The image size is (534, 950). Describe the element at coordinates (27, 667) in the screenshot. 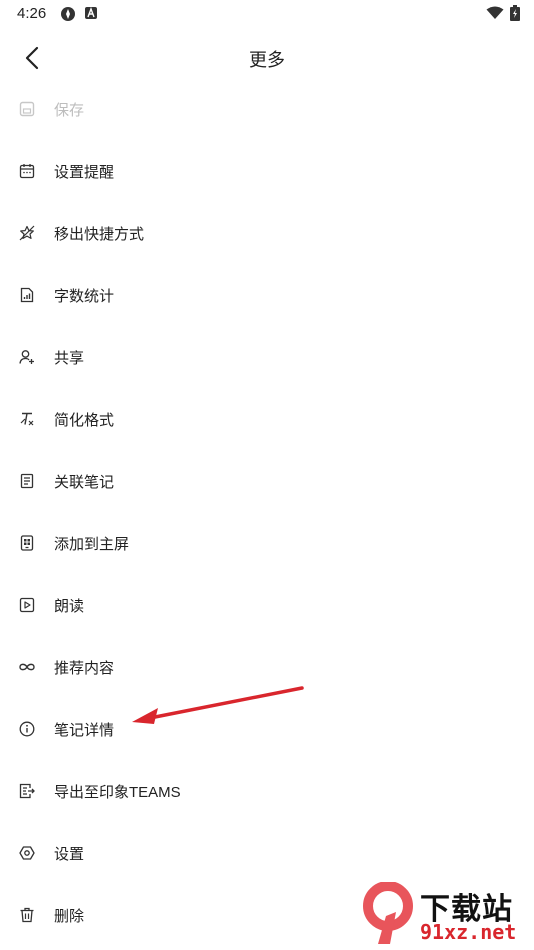

I see `infinity-icon` at that location.